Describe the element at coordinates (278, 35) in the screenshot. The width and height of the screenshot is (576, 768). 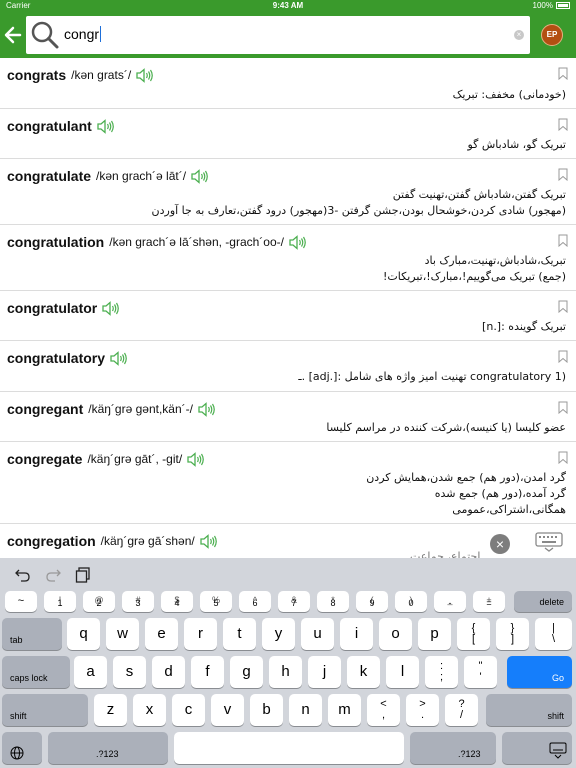
I see `search-box: congr ×` at that location.